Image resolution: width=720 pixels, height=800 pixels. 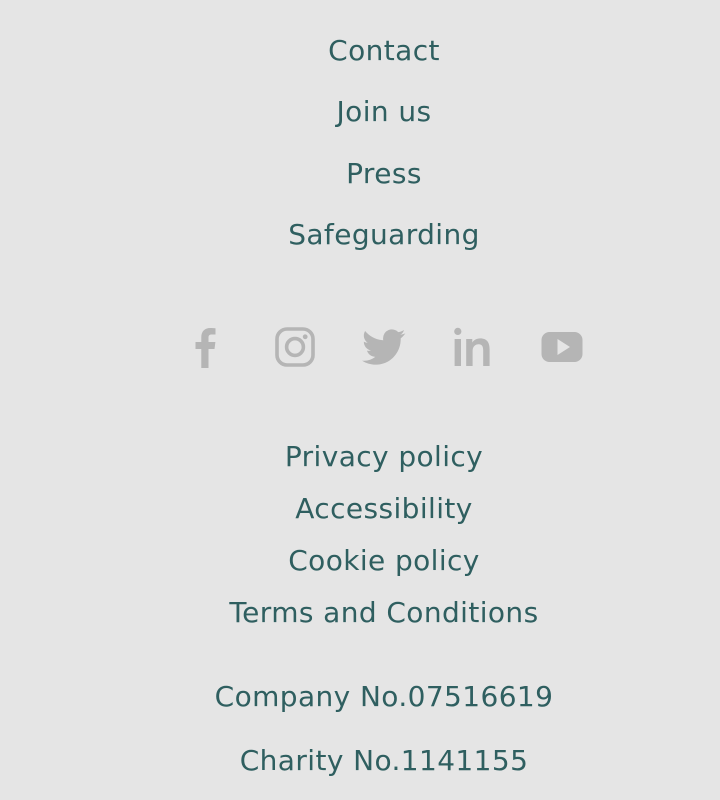 I want to click on instagram-icon, so click(x=295, y=347).